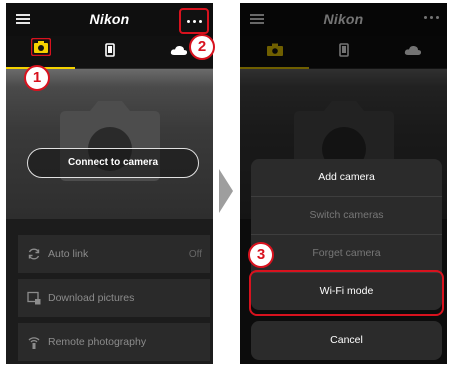 Image resolution: width=449 pixels, height=367 pixels. Describe the element at coordinates (109, 19) in the screenshot. I see `top-bar: Nikon` at that location.